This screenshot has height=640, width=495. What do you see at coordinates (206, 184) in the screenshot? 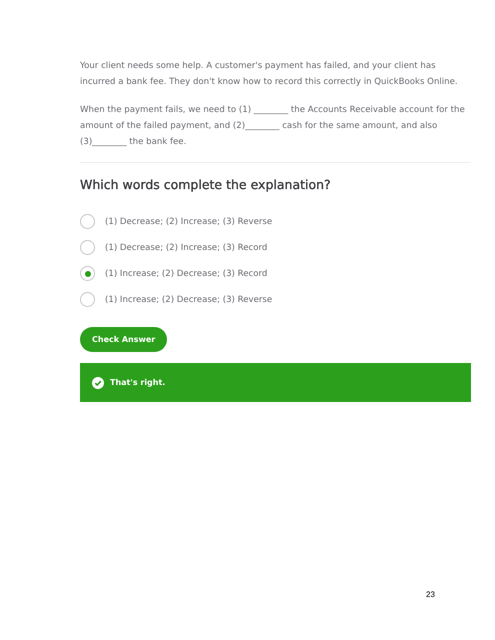
I see `question-heading: Which words complete the explanation?` at bounding box center [206, 184].